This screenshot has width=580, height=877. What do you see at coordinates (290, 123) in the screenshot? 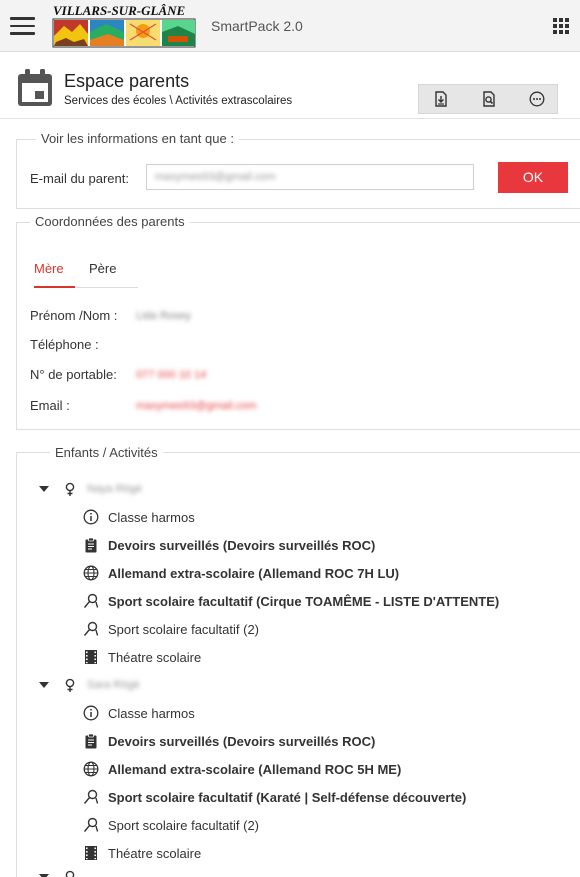
I see `page-divider` at bounding box center [290, 123].